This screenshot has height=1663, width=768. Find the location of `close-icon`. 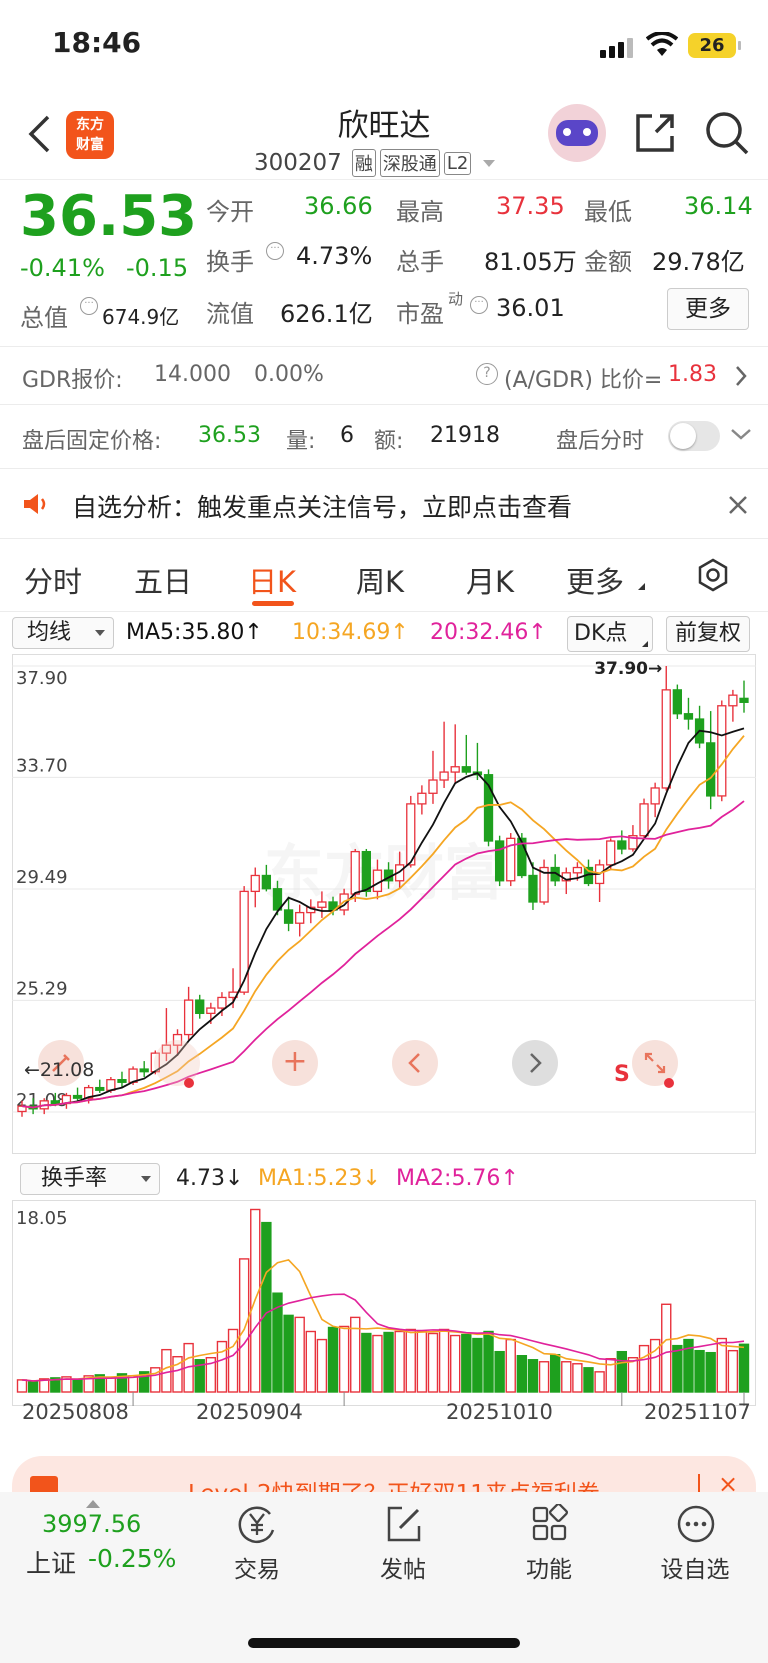

close-icon is located at coordinates (738, 505).